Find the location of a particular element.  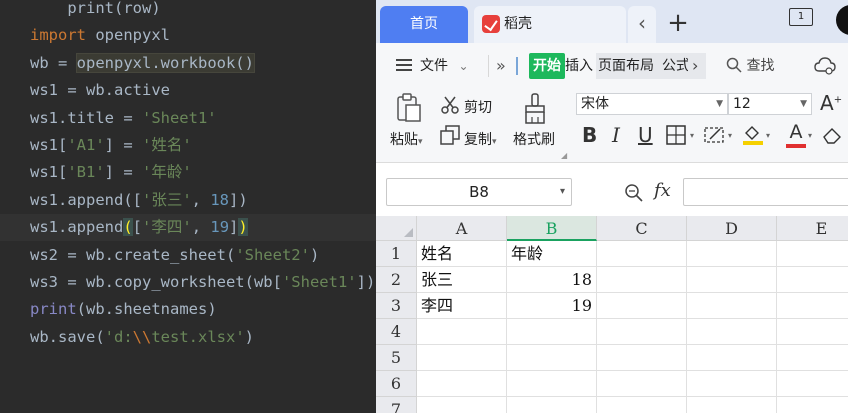

clipboard-expander-icon: ◢ is located at coordinates (564, 155).